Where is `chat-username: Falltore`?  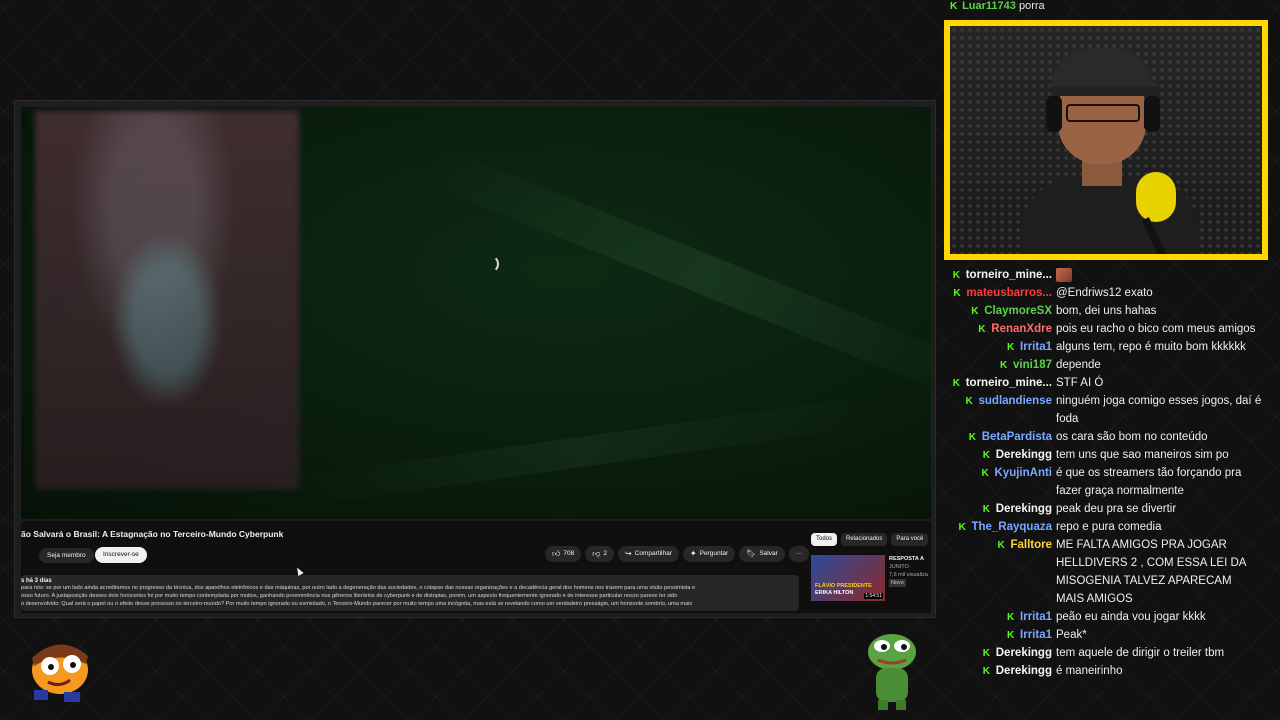 chat-username: Falltore is located at coordinates (1031, 545).